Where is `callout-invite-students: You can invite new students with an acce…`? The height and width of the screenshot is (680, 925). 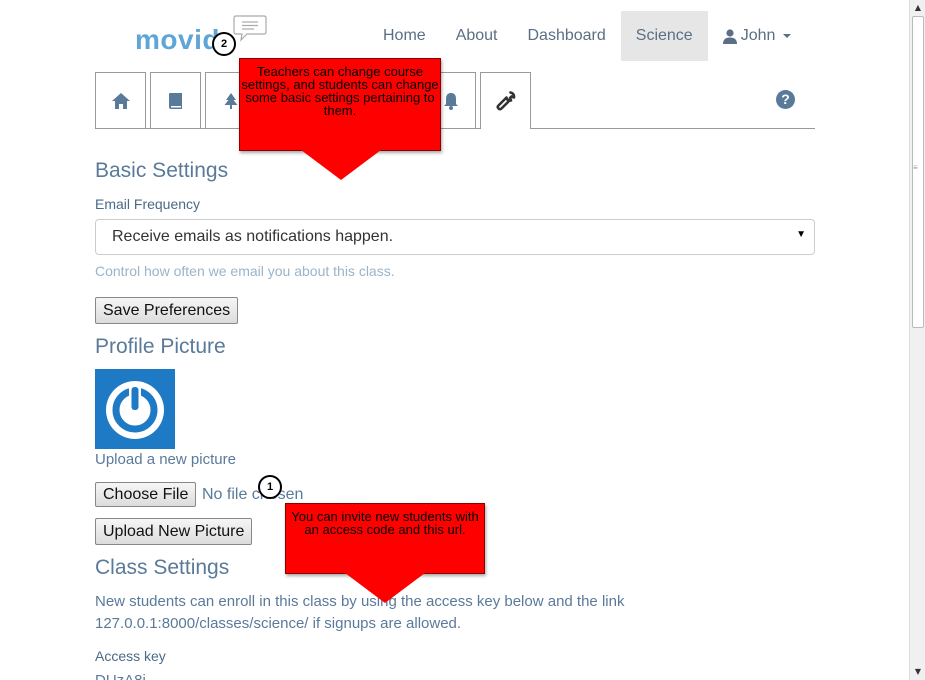
callout-invite-students: You can invite new students with an acce… is located at coordinates (385, 538).